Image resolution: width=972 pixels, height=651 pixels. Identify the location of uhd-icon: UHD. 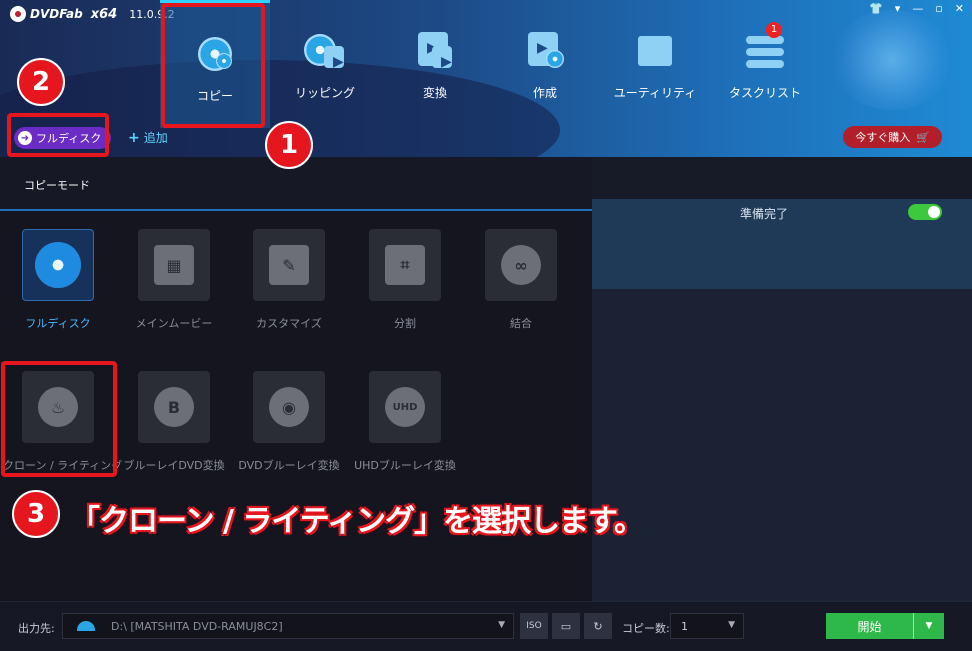
(405, 407).